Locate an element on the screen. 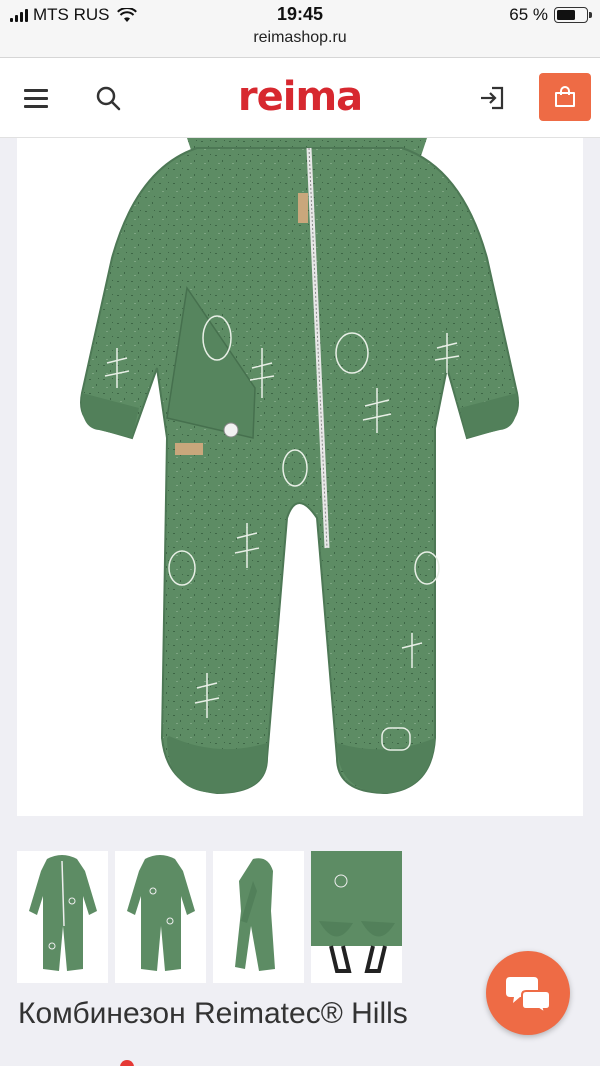 The width and height of the screenshot is (600, 1066). battery-percent: 65 % is located at coordinates (528, 14).